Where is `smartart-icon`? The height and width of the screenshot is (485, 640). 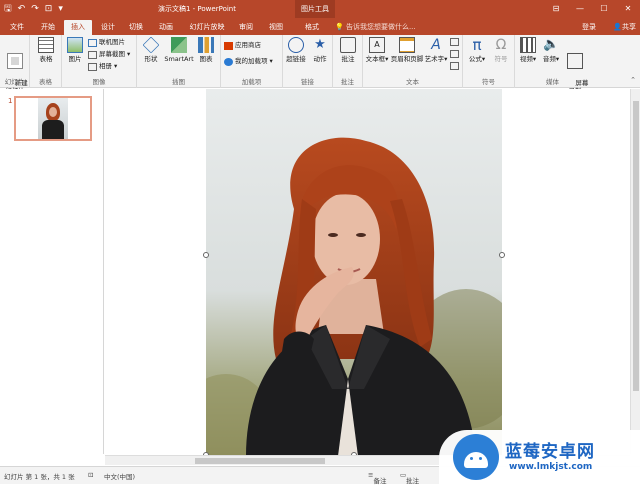 smartart-icon is located at coordinates (179, 45).